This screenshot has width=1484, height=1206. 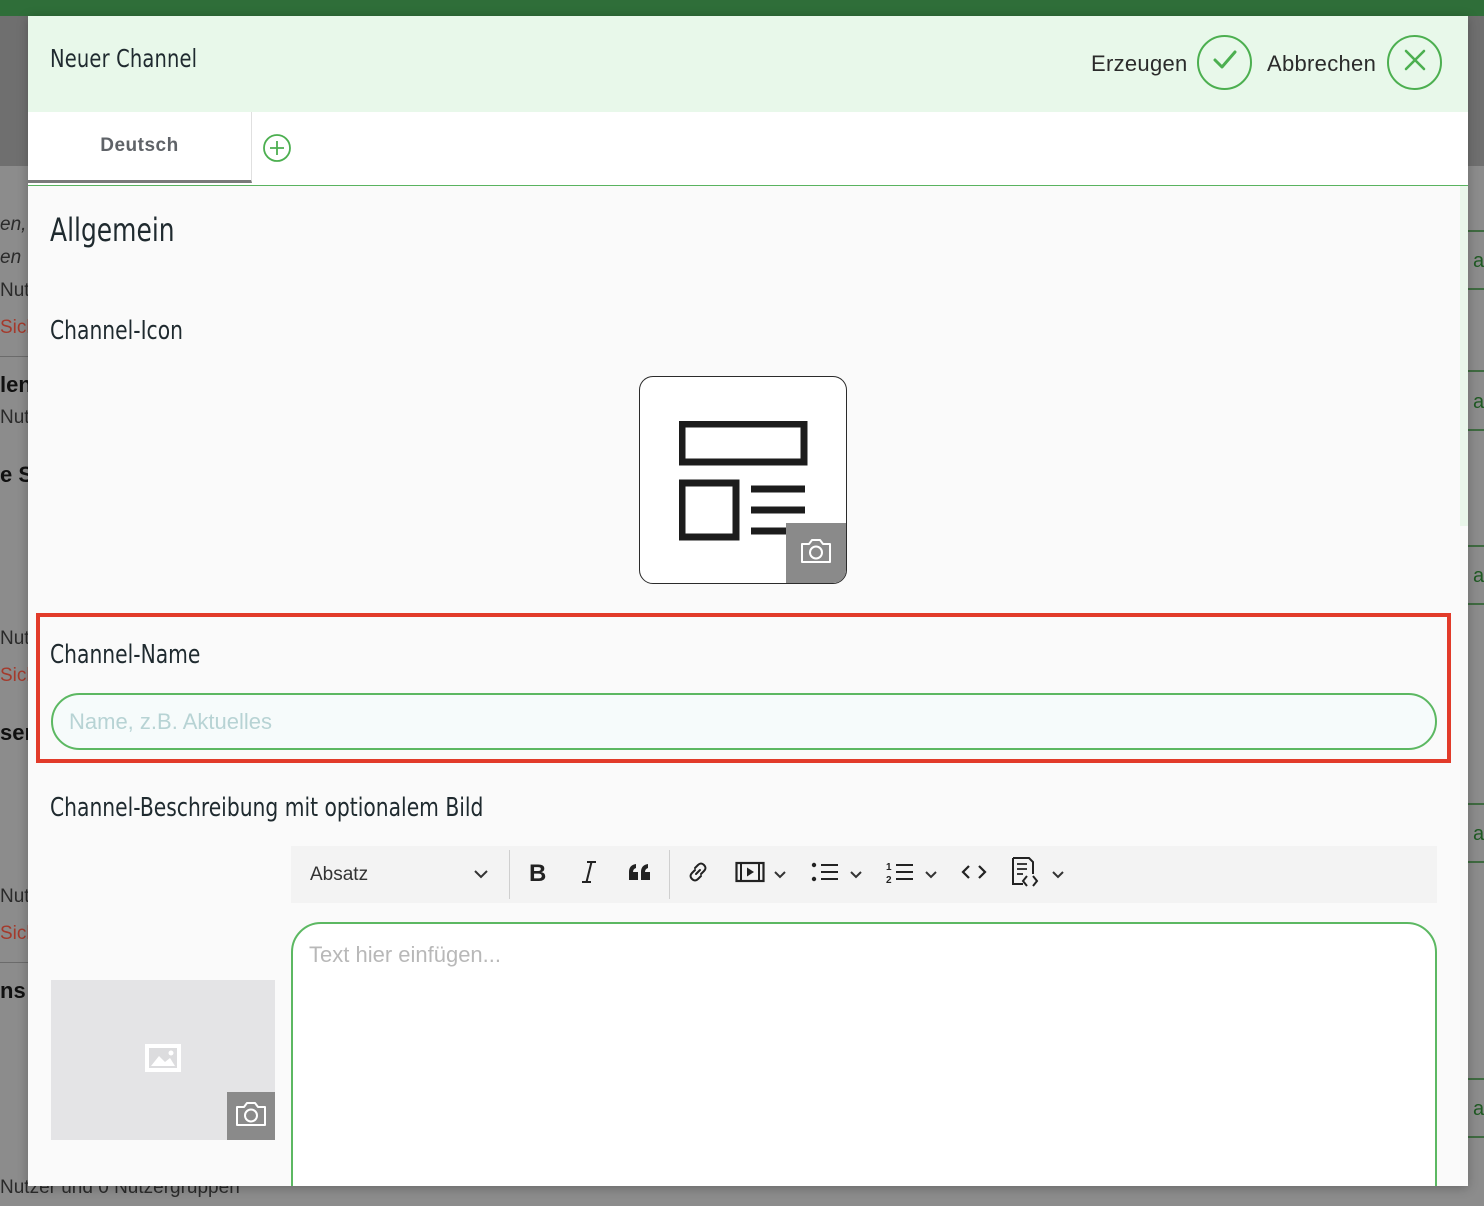 I want to click on create-label: Erzeugen, so click(x=1139, y=64).